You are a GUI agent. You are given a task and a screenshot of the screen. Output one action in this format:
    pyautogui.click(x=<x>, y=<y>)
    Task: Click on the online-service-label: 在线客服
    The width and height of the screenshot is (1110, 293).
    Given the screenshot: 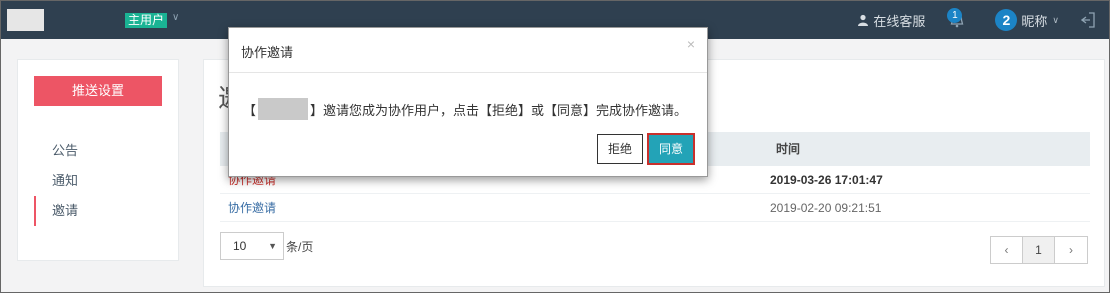 What is the action you would take?
    pyautogui.click(x=899, y=21)
    